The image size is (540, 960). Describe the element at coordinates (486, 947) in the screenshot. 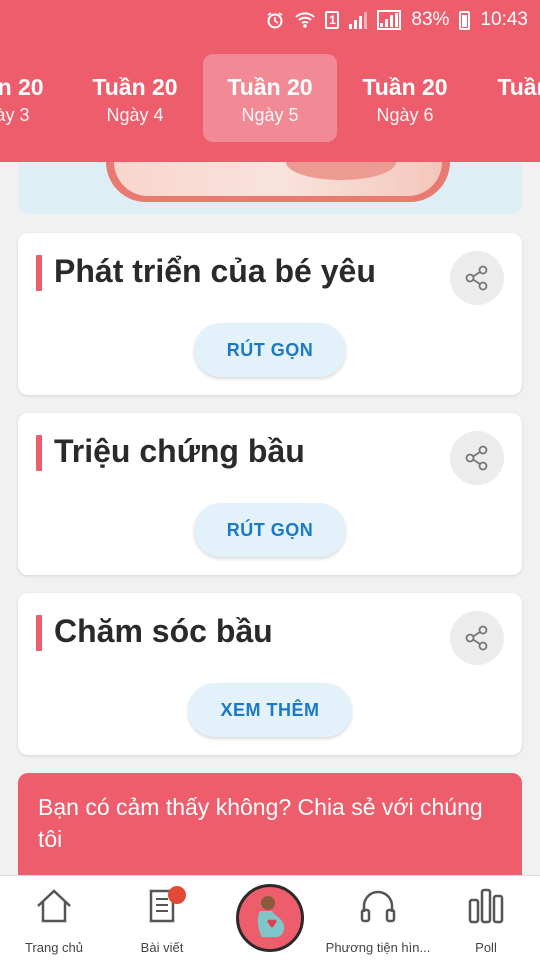

I see `nav-label: Poll` at that location.